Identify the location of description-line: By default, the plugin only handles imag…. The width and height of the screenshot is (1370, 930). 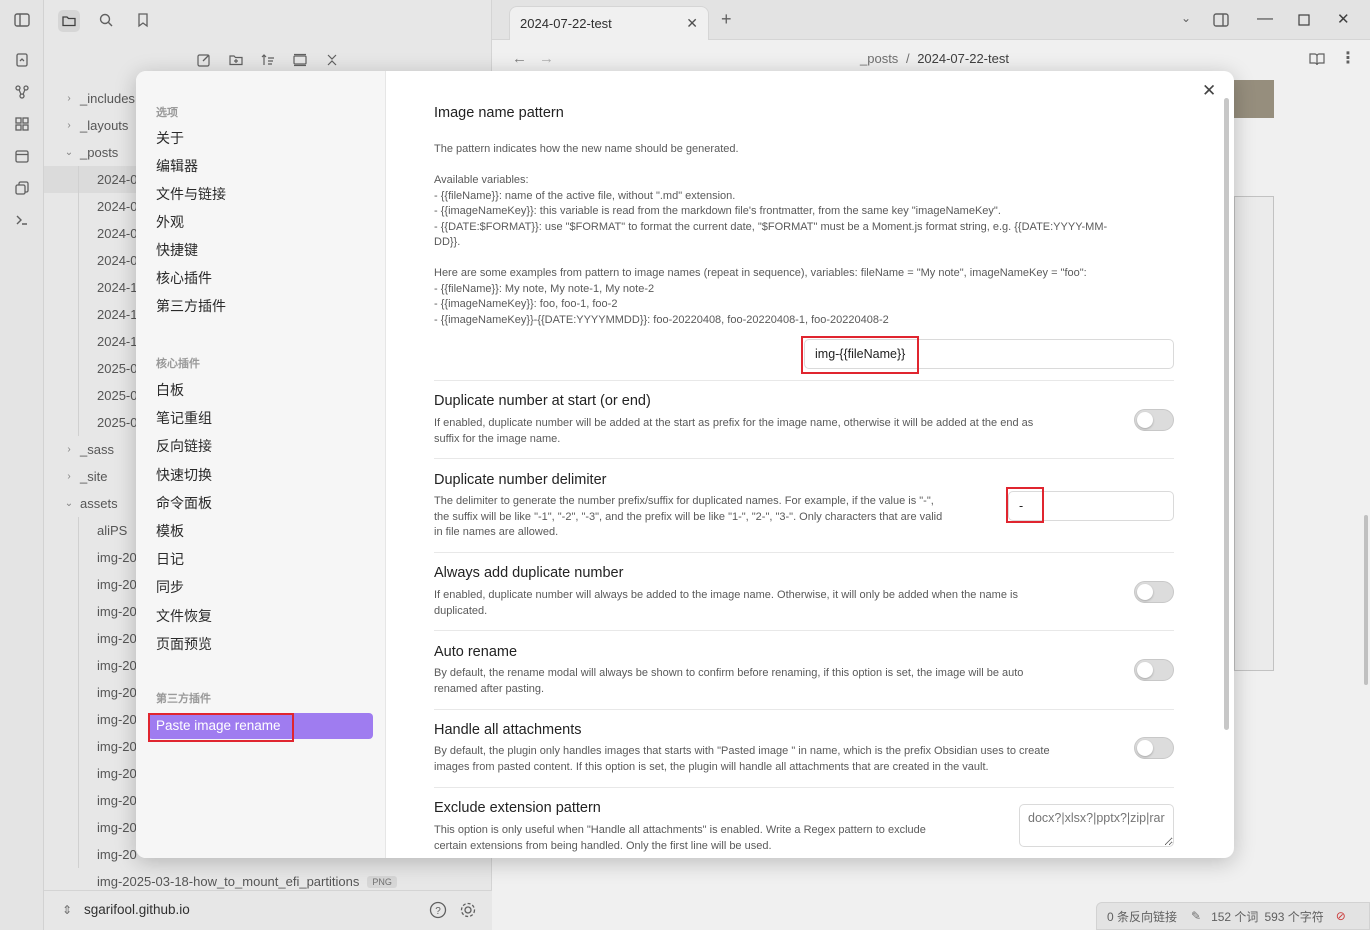
(742, 751).